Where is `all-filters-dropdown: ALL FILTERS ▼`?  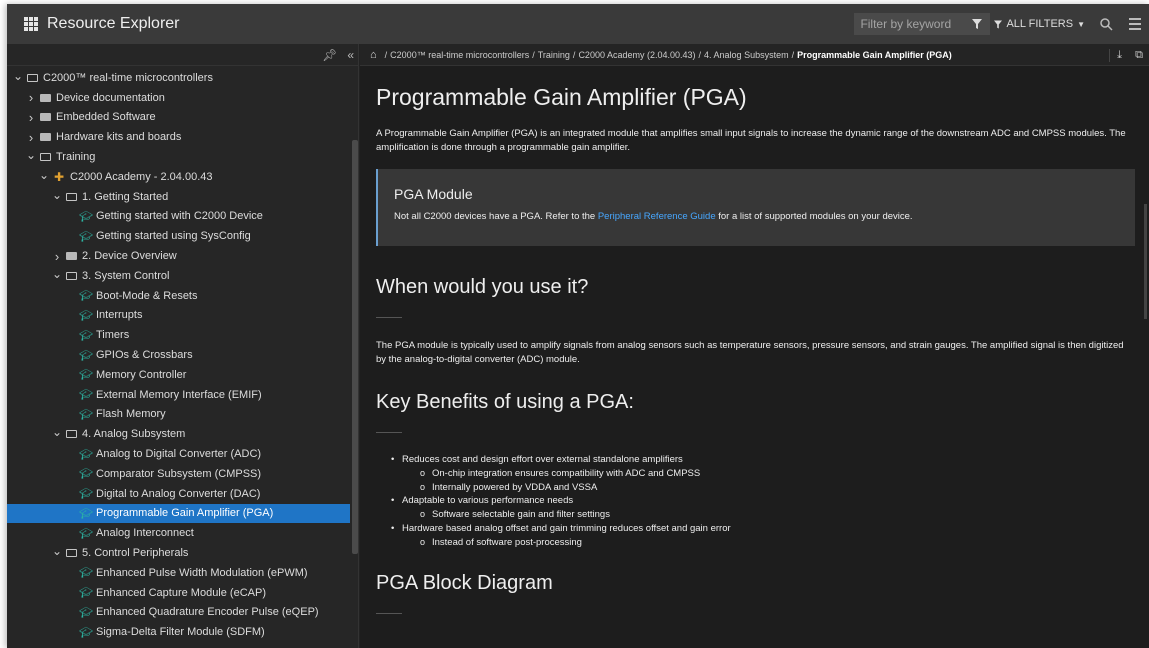
all-filters-dropdown: ALL FILTERS ▼ is located at coordinates (1039, 24).